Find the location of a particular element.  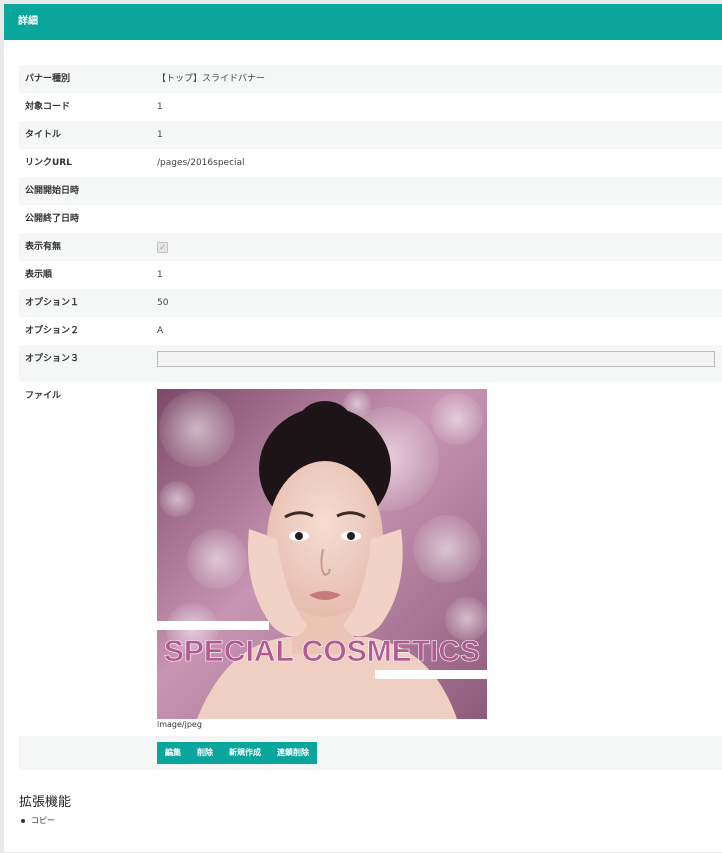

row-label: 公開開始日時 is located at coordinates (52, 191).